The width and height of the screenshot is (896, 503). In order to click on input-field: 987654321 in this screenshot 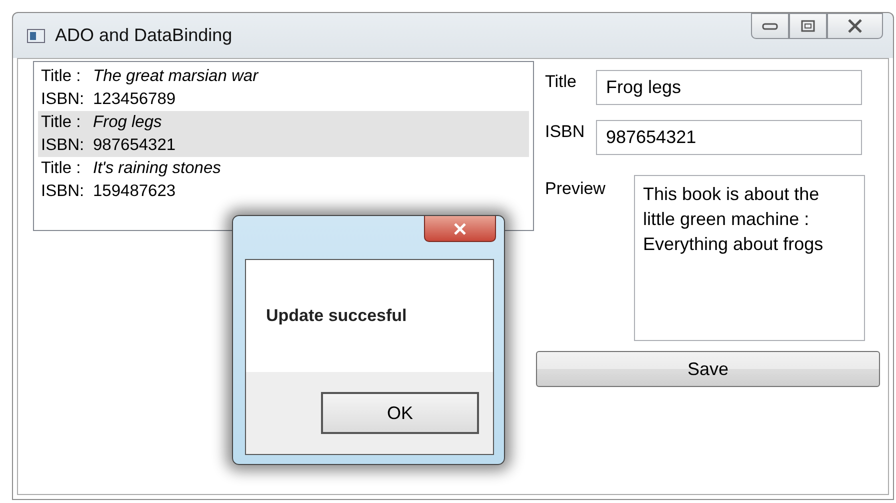, I will do `click(729, 137)`.